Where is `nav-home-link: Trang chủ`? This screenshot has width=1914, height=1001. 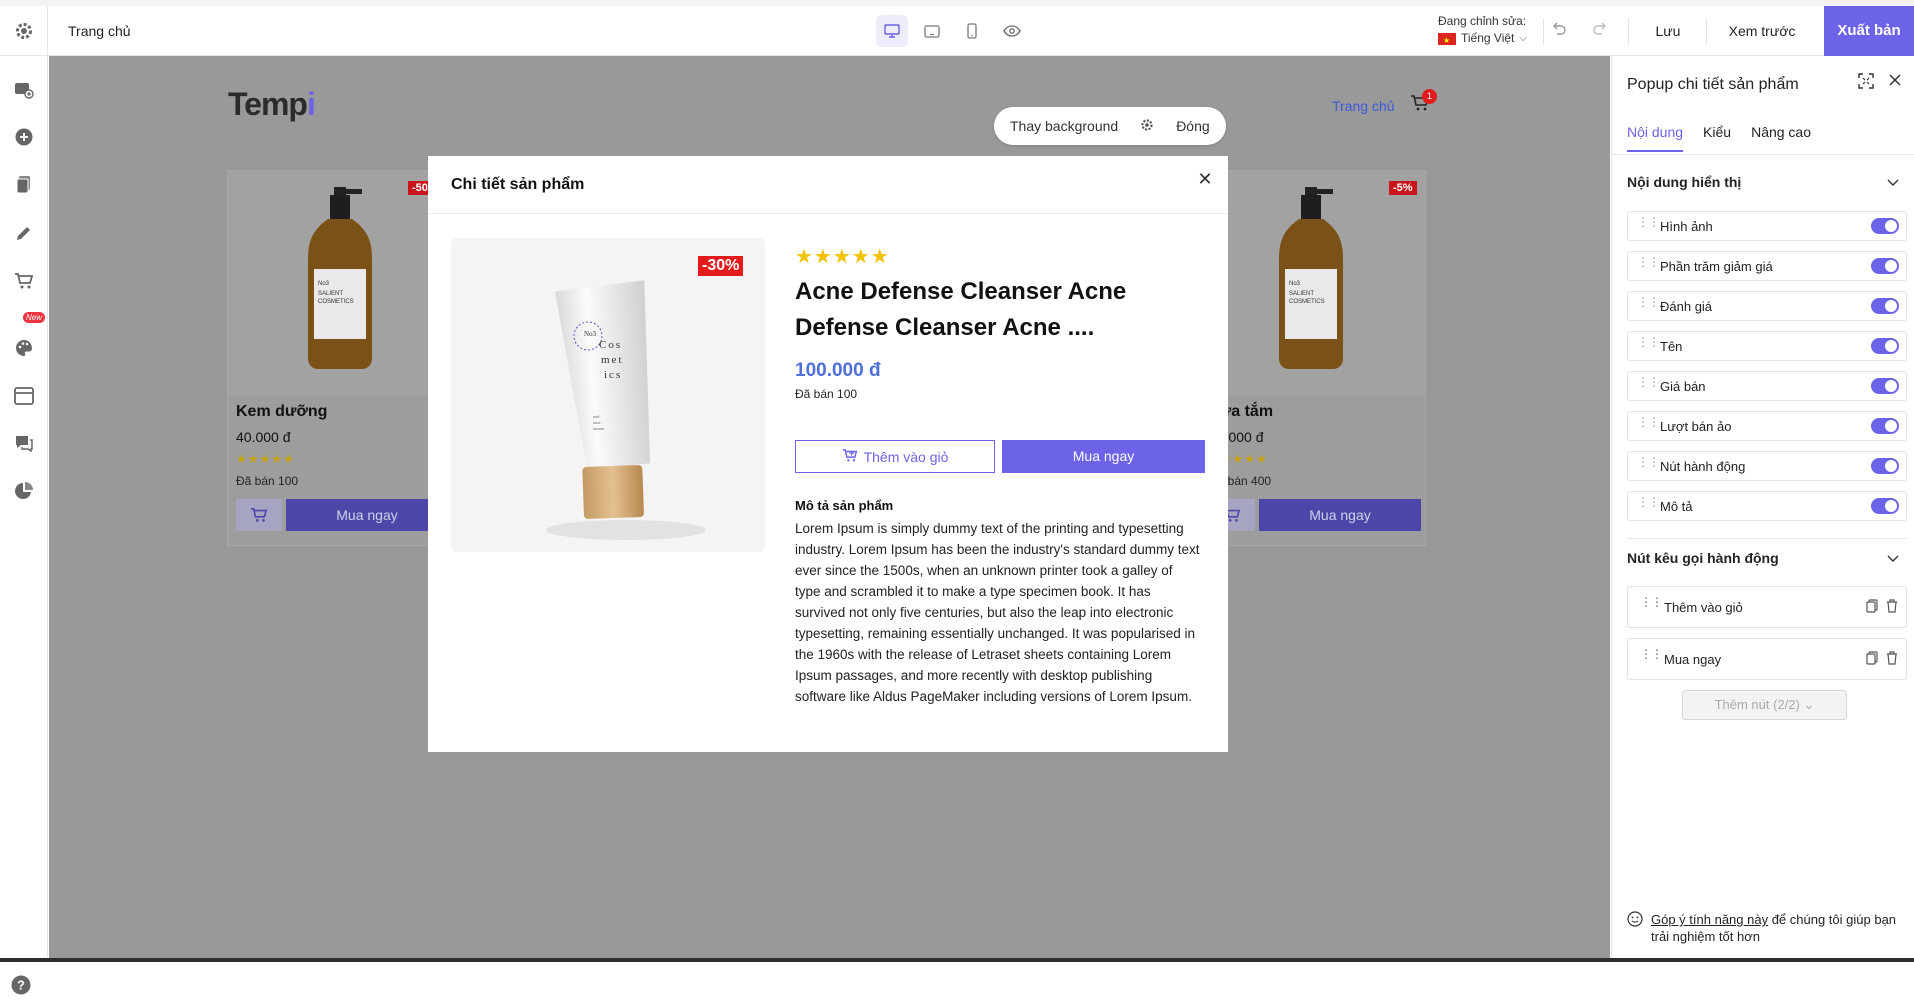
nav-home-link: Trang chủ is located at coordinates (1363, 106).